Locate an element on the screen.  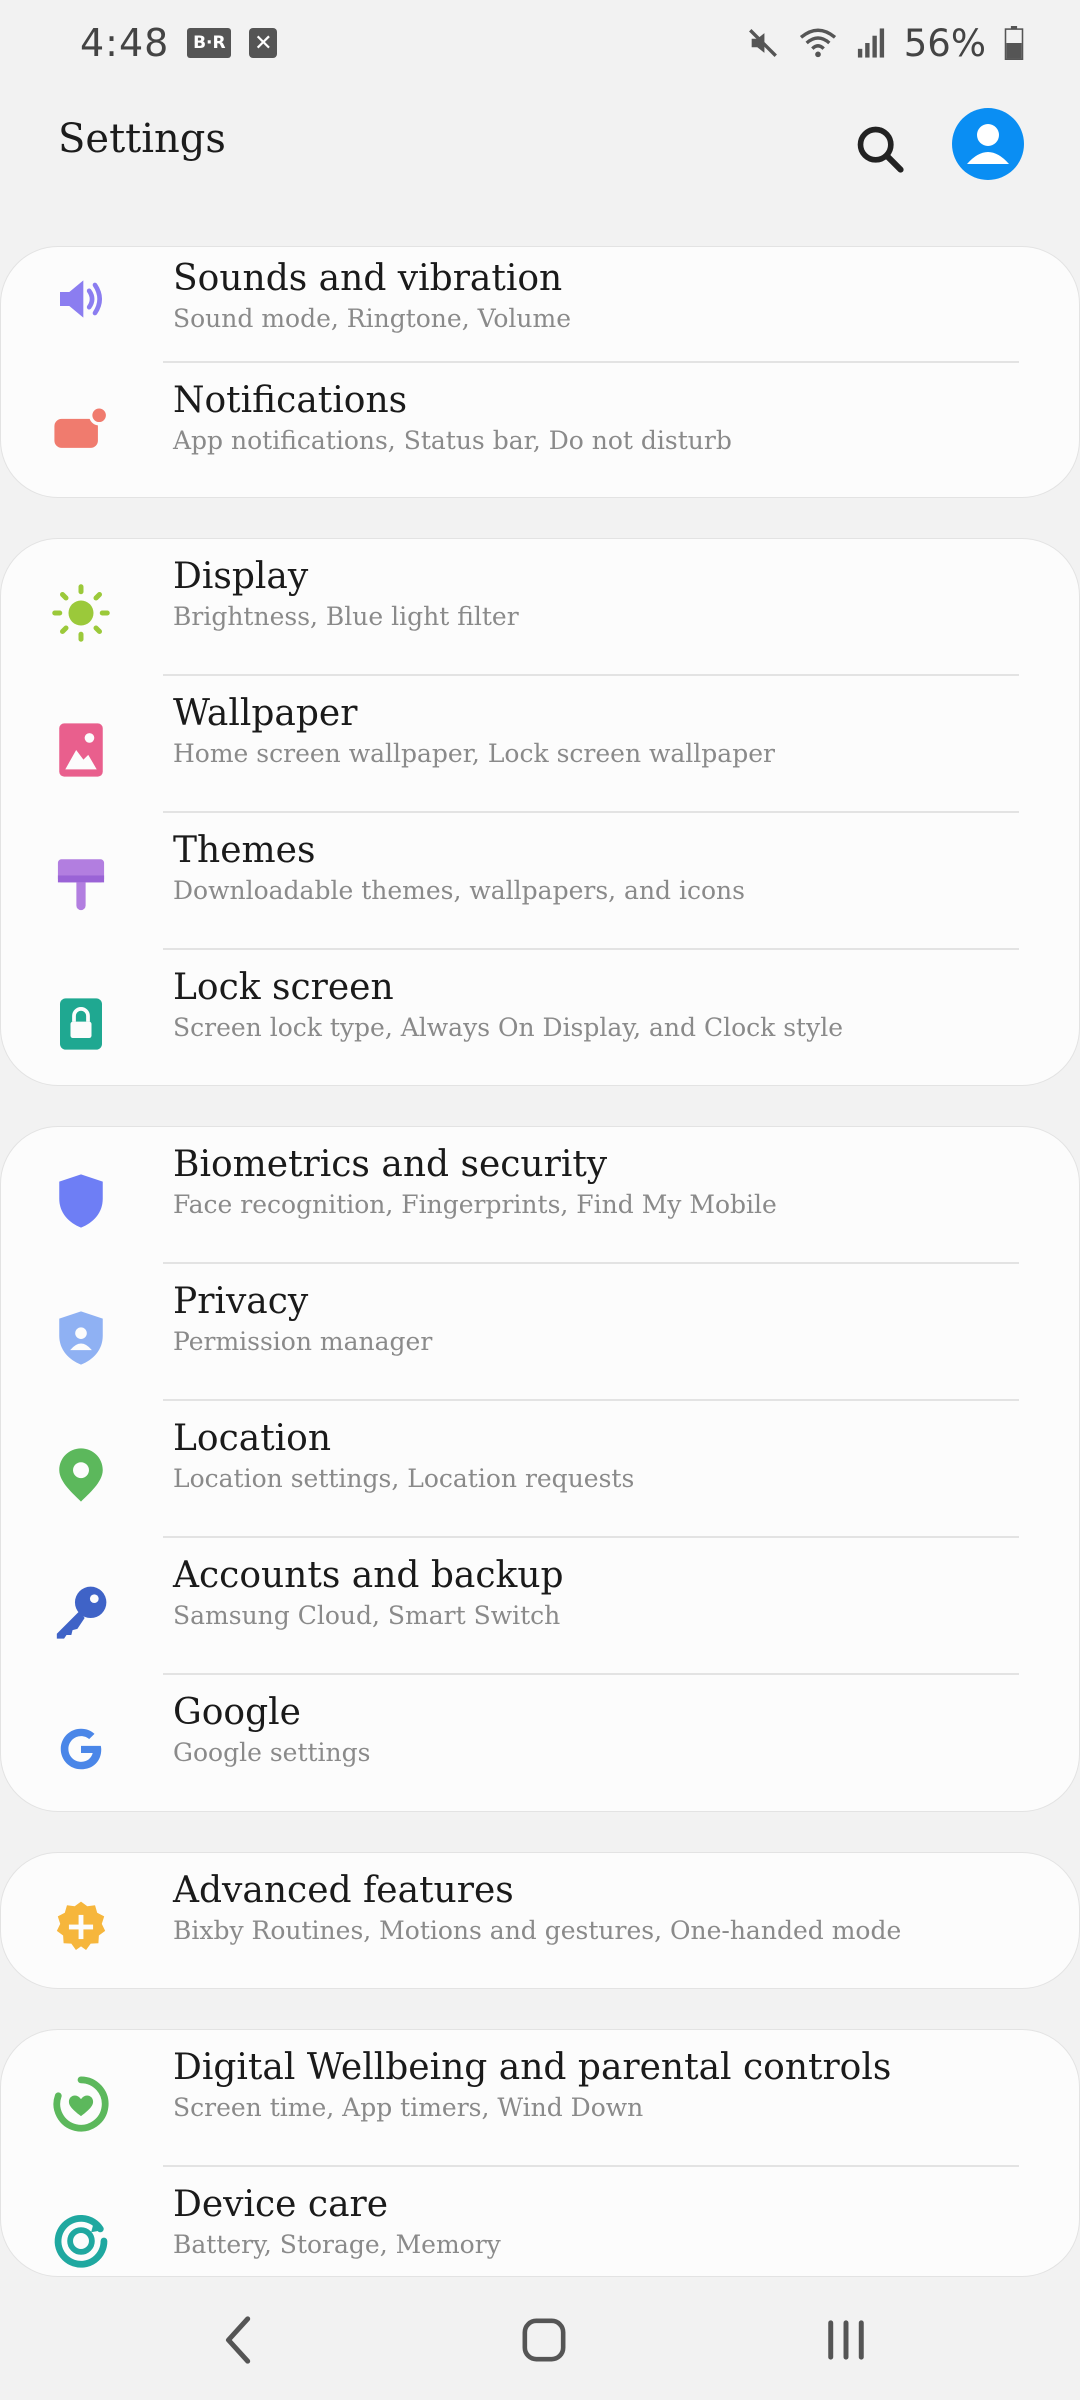
back-button is located at coordinates (240, 2340).